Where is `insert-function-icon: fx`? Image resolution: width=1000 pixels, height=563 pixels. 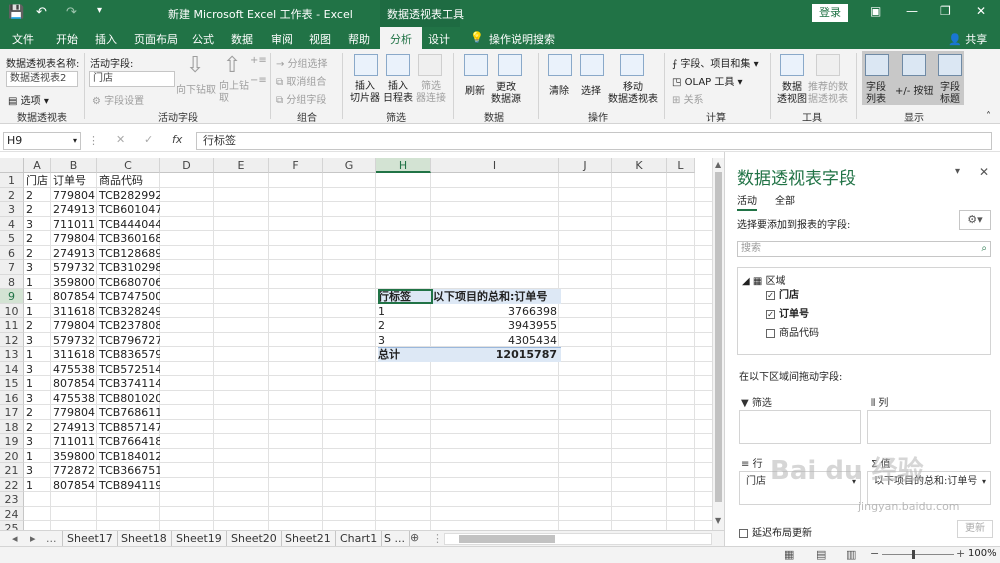
insert-function-icon: fx is located at coordinates (177, 139).